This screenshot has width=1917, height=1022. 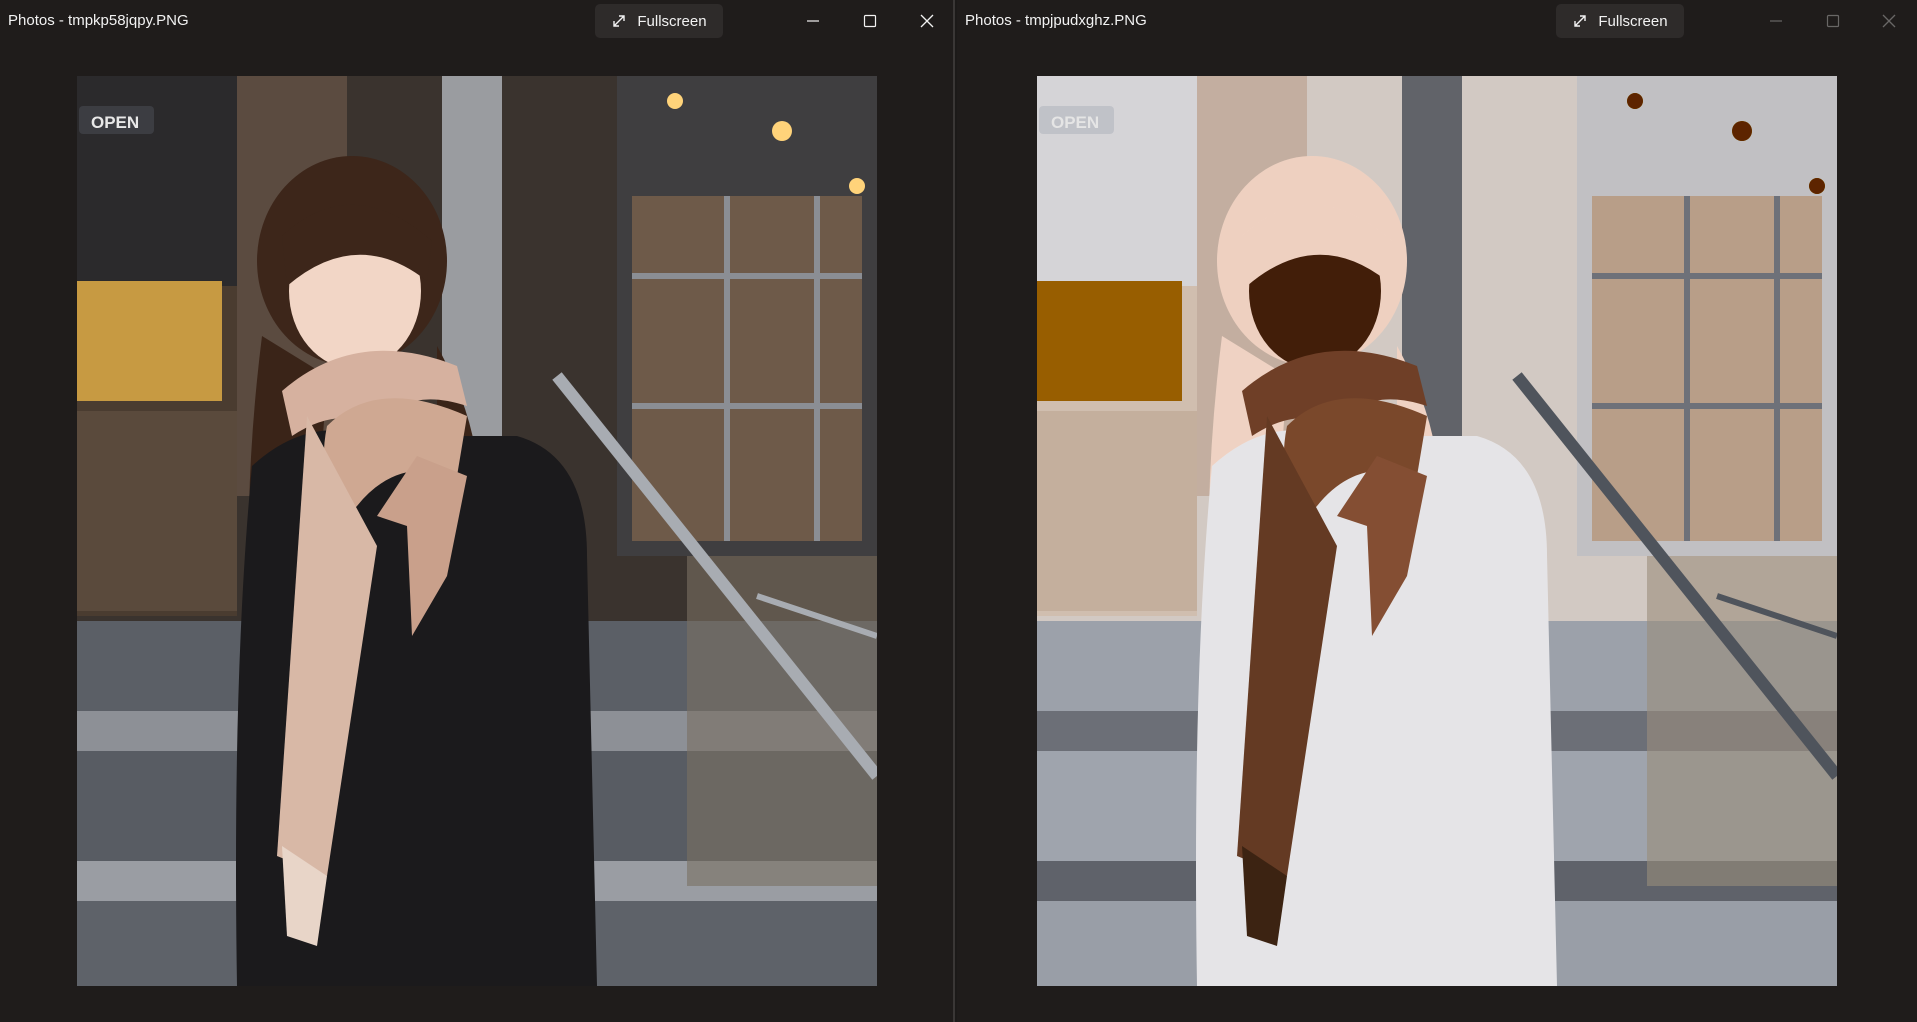 I want to click on window-title: Photos - tmpkp58jqpy.PNG, so click(x=98, y=20).